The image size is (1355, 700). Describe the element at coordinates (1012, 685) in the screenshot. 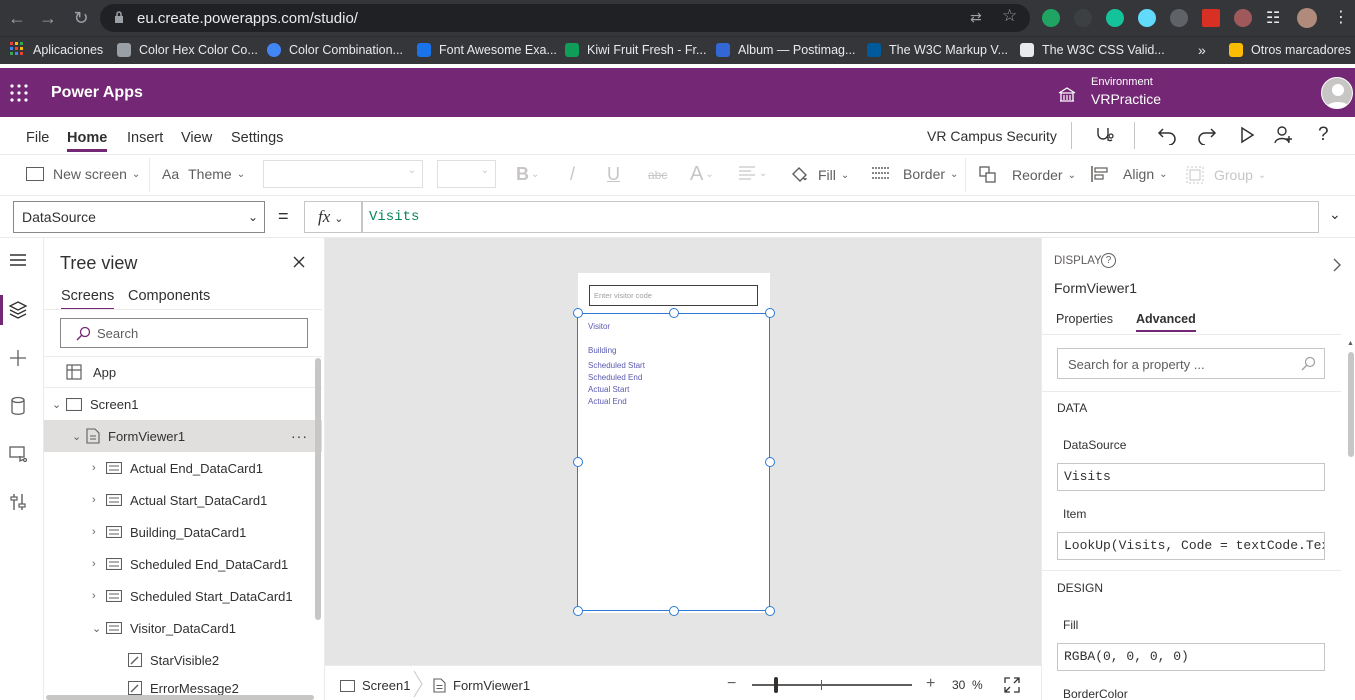

I see `fit-to-window-icon` at that location.